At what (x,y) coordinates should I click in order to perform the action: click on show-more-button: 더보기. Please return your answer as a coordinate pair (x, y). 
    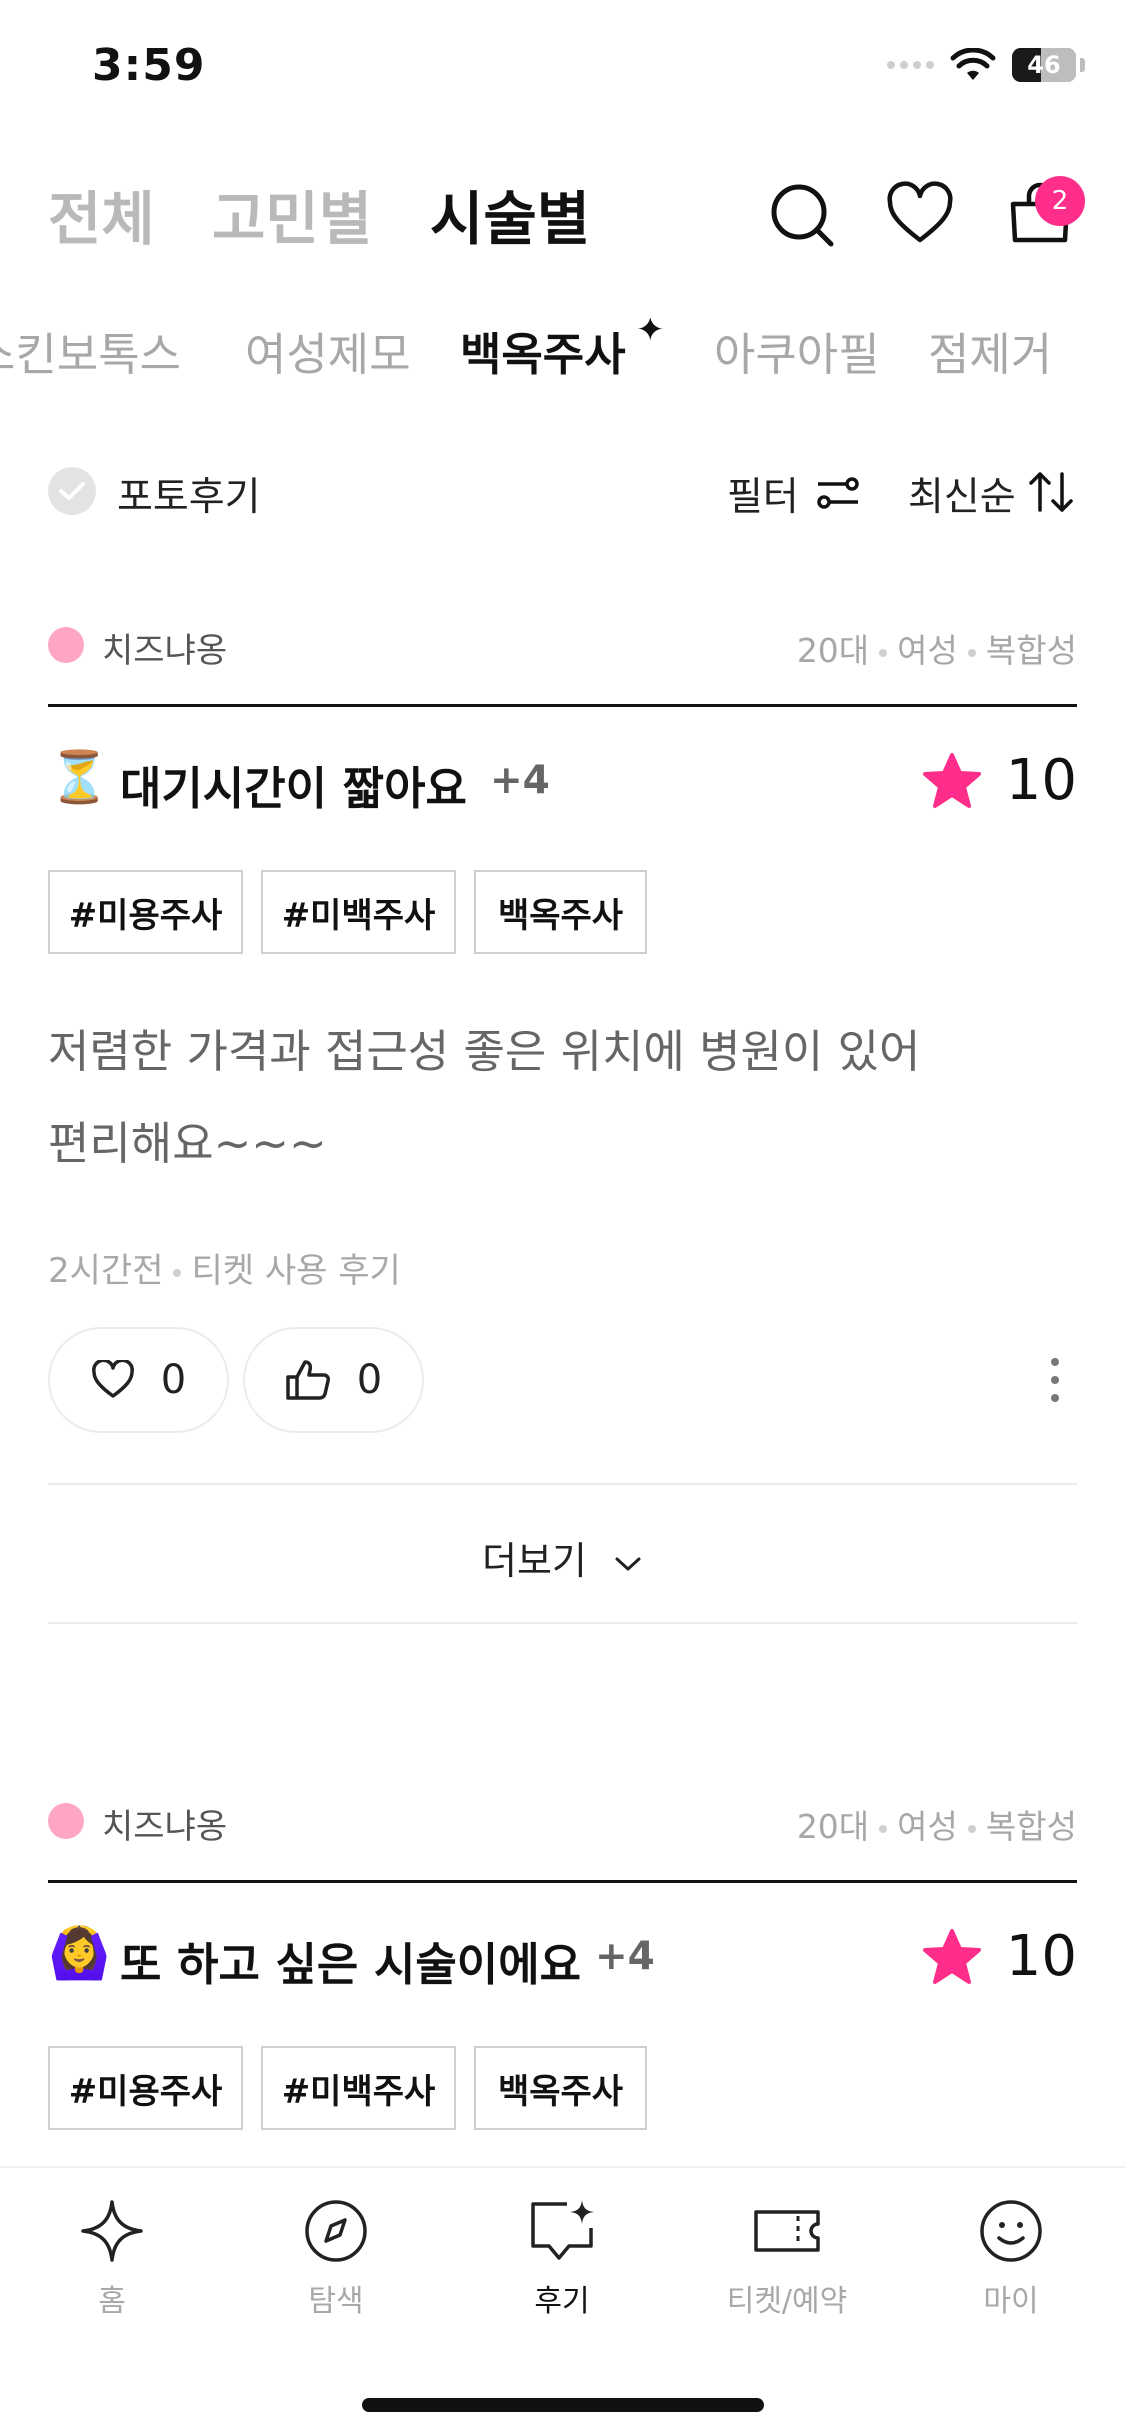
    Looking at the image, I should click on (562, 1557).